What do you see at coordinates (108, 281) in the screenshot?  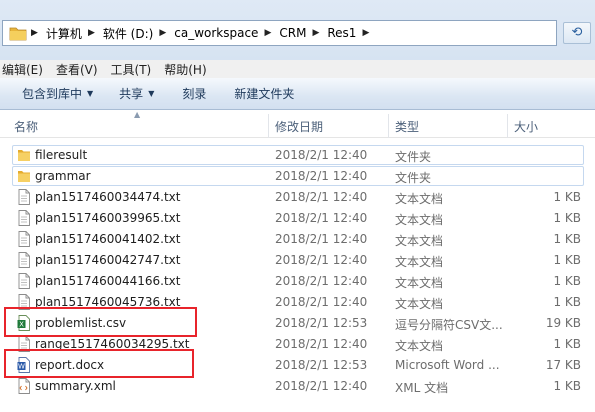 I see `file-name: plan1517460044166.txt` at bounding box center [108, 281].